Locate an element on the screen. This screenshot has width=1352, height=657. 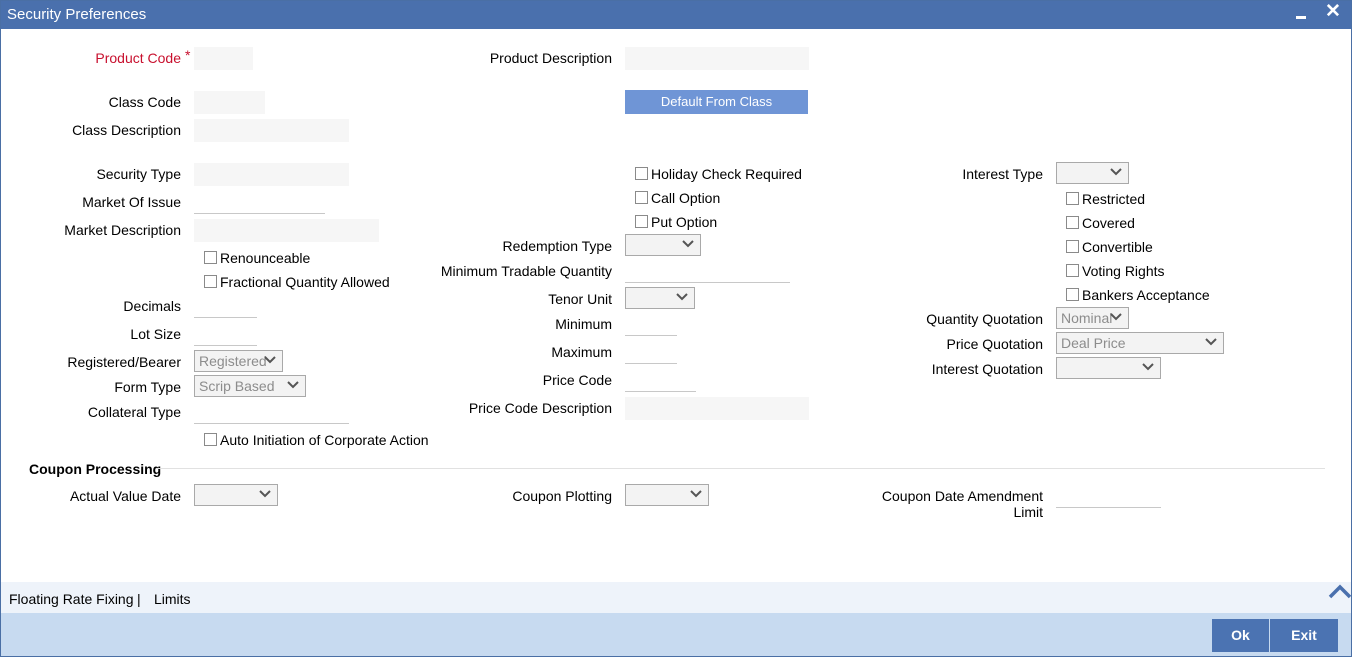
bankers-acceptance-checkbox is located at coordinates (1072, 294).